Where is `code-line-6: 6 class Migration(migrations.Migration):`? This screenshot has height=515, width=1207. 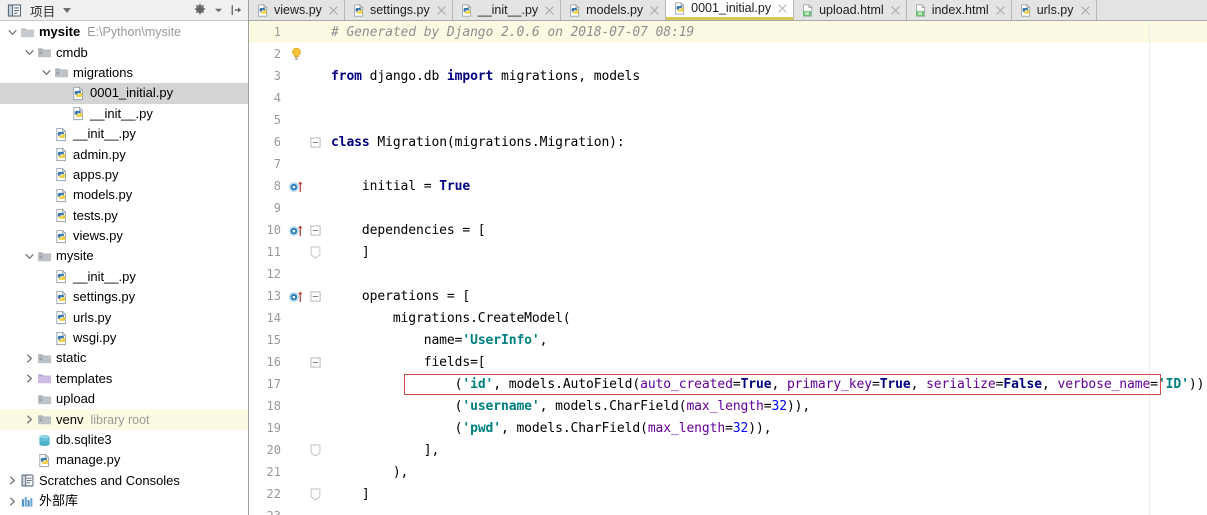
code-line-6: 6 class Migration(migrations.Migration): is located at coordinates (728, 142).